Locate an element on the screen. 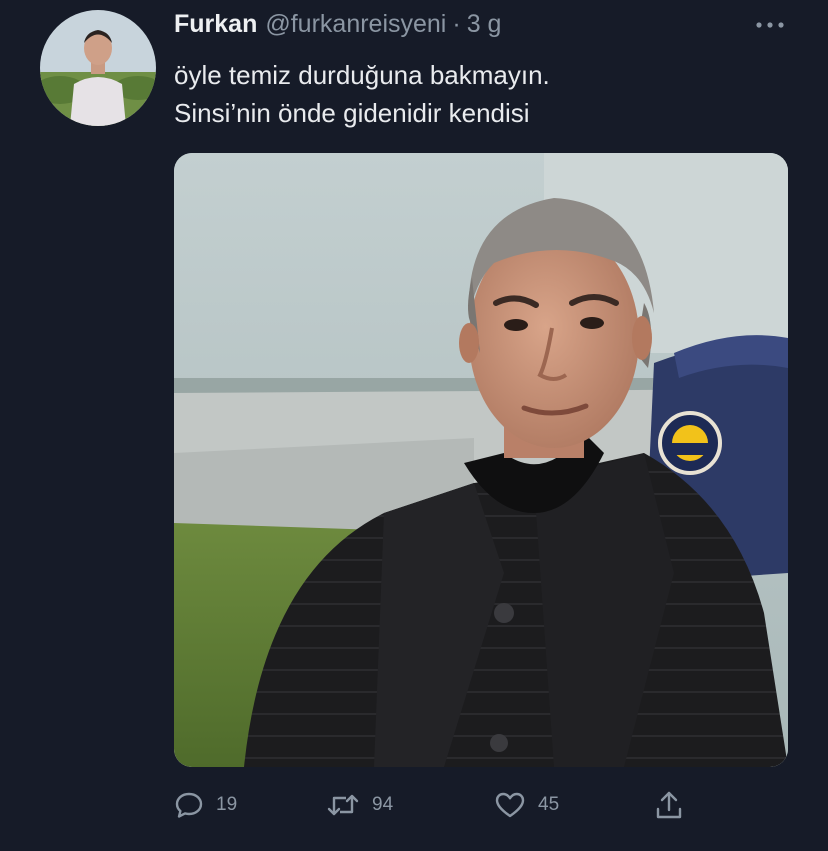 The image size is (828, 851). share-button is located at coordinates (669, 805).